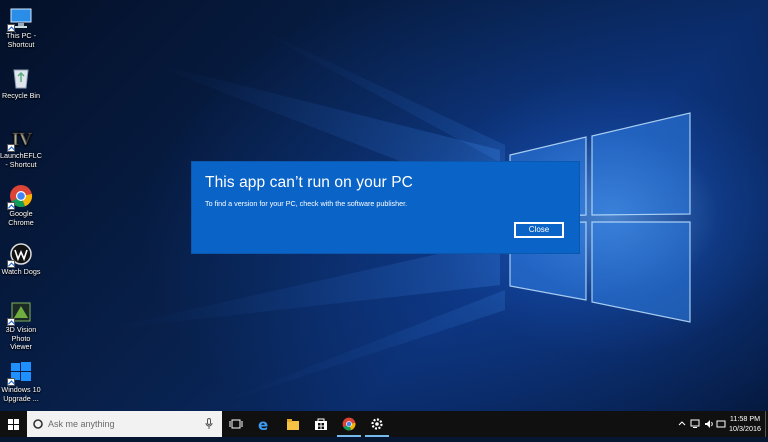  I want to click on task-view-icon, so click(236, 424).